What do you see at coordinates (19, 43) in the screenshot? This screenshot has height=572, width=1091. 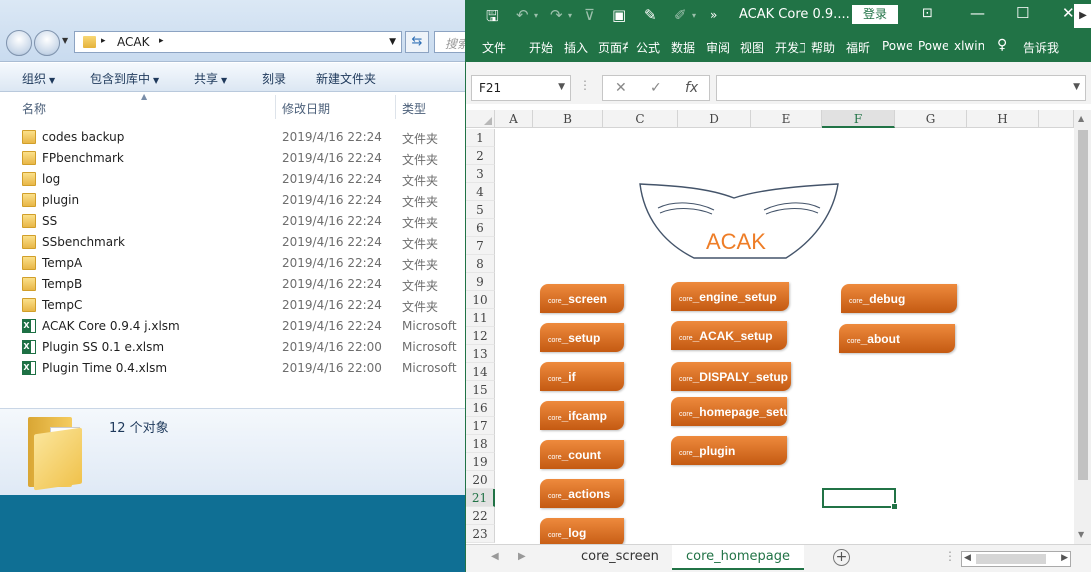 I see `back-button` at bounding box center [19, 43].